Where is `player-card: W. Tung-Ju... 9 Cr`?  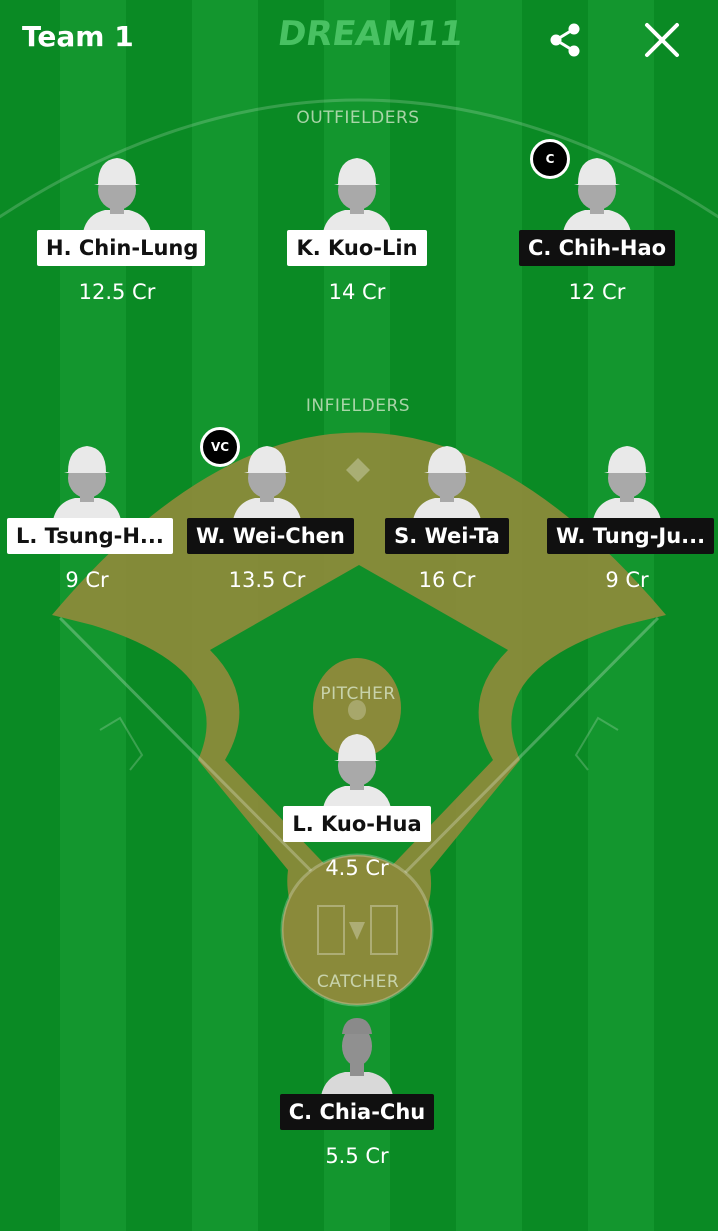 player-card: W. Tung-Ju... 9 Cr is located at coordinates (631, 516).